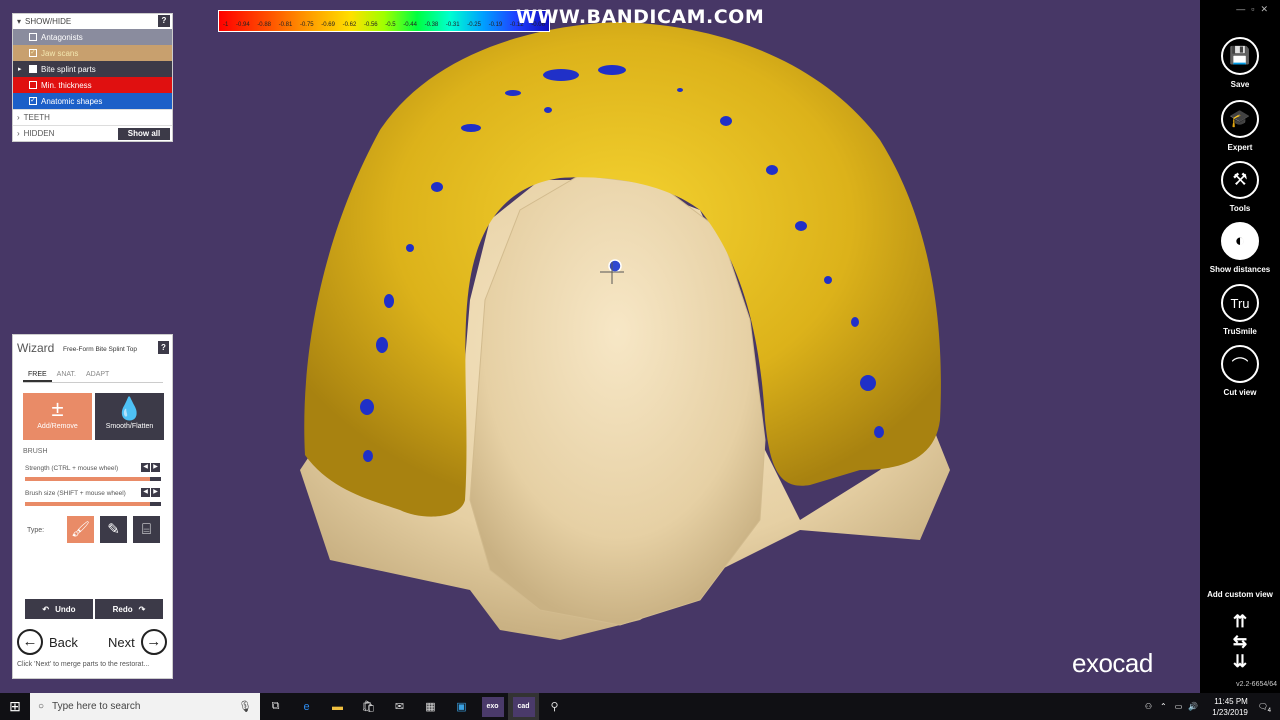 The height and width of the screenshot is (720, 1280). What do you see at coordinates (68, 69) in the screenshot?
I see `toggle-label: Bite splint parts` at bounding box center [68, 69].